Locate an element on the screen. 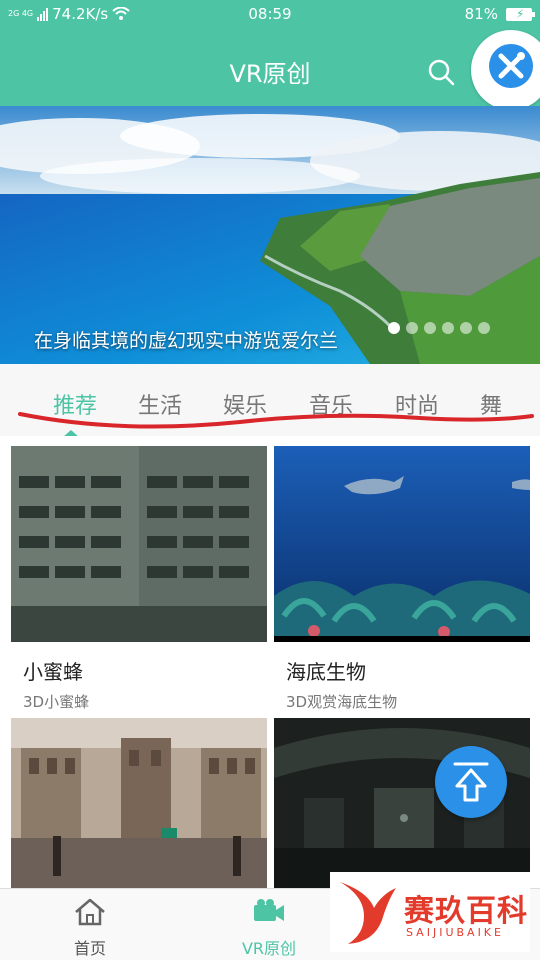  tab-dance: 舞 is located at coordinates (495, 404).